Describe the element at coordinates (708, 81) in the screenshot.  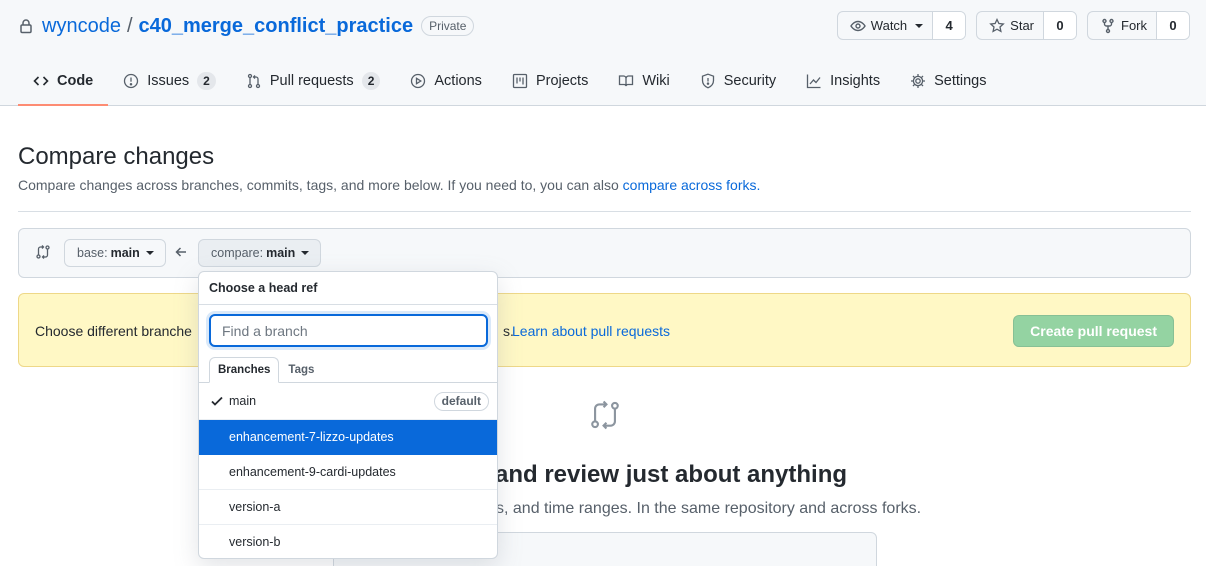
I see `shield-icon` at that location.